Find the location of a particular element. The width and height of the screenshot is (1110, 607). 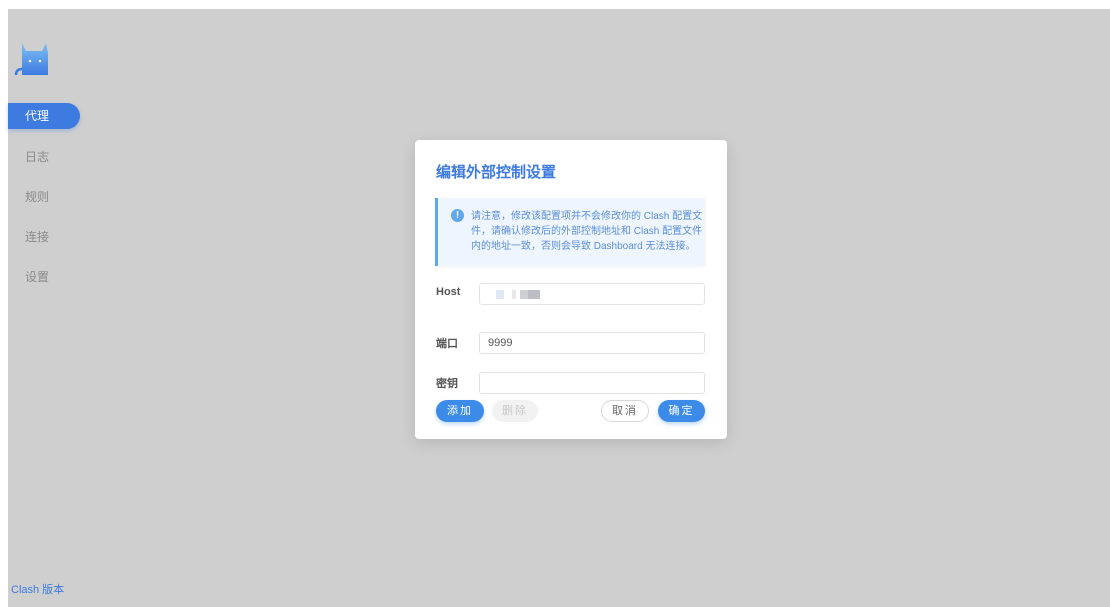

info-icon: ! is located at coordinates (457, 215).